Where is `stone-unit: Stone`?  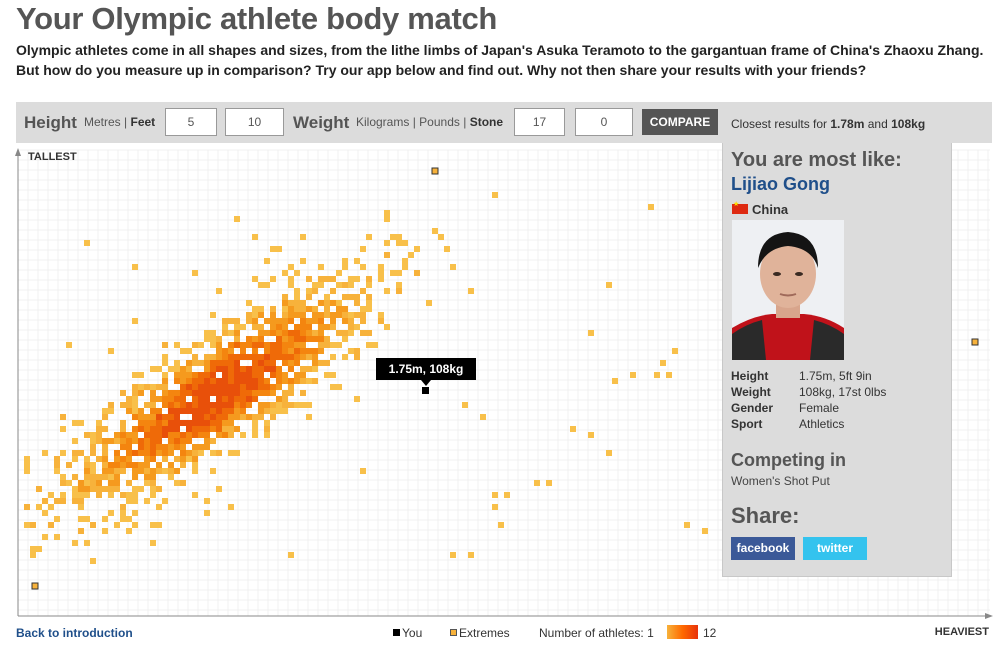 stone-unit: Stone is located at coordinates (486, 122).